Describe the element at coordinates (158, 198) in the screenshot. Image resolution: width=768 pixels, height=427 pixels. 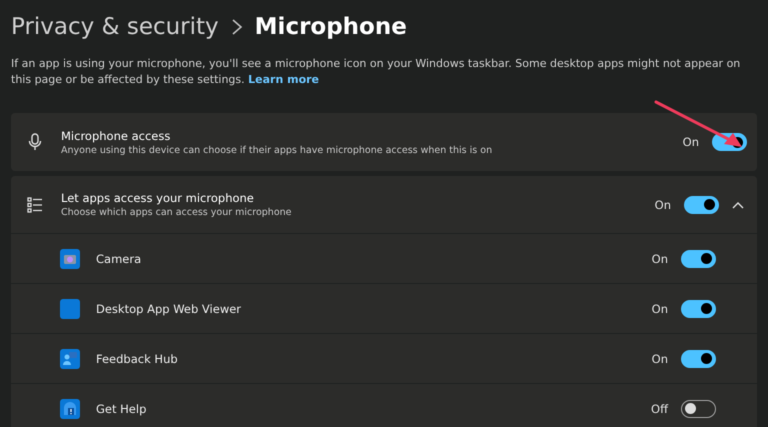
I see `setting-title: Let apps access your microphone` at that location.